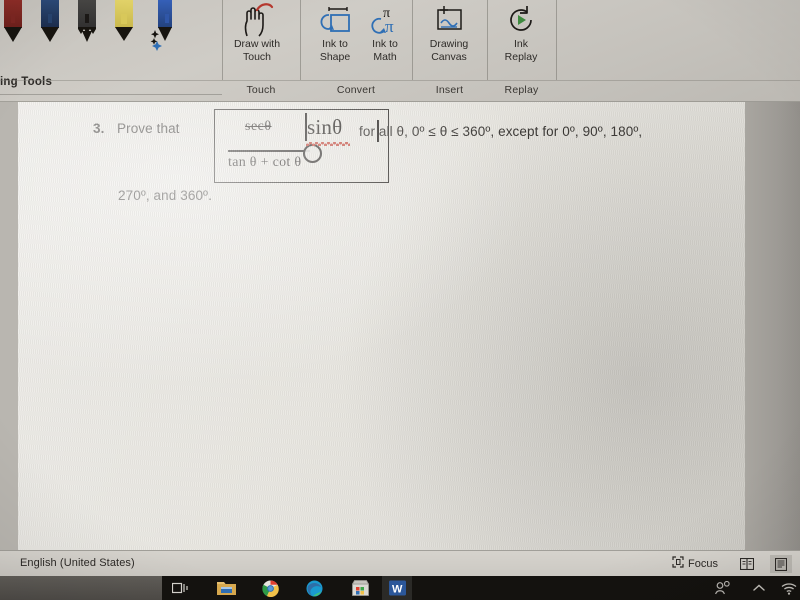  What do you see at coordinates (87, 26) in the screenshot?
I see `pencil-black` at bounding box center [87, 26].